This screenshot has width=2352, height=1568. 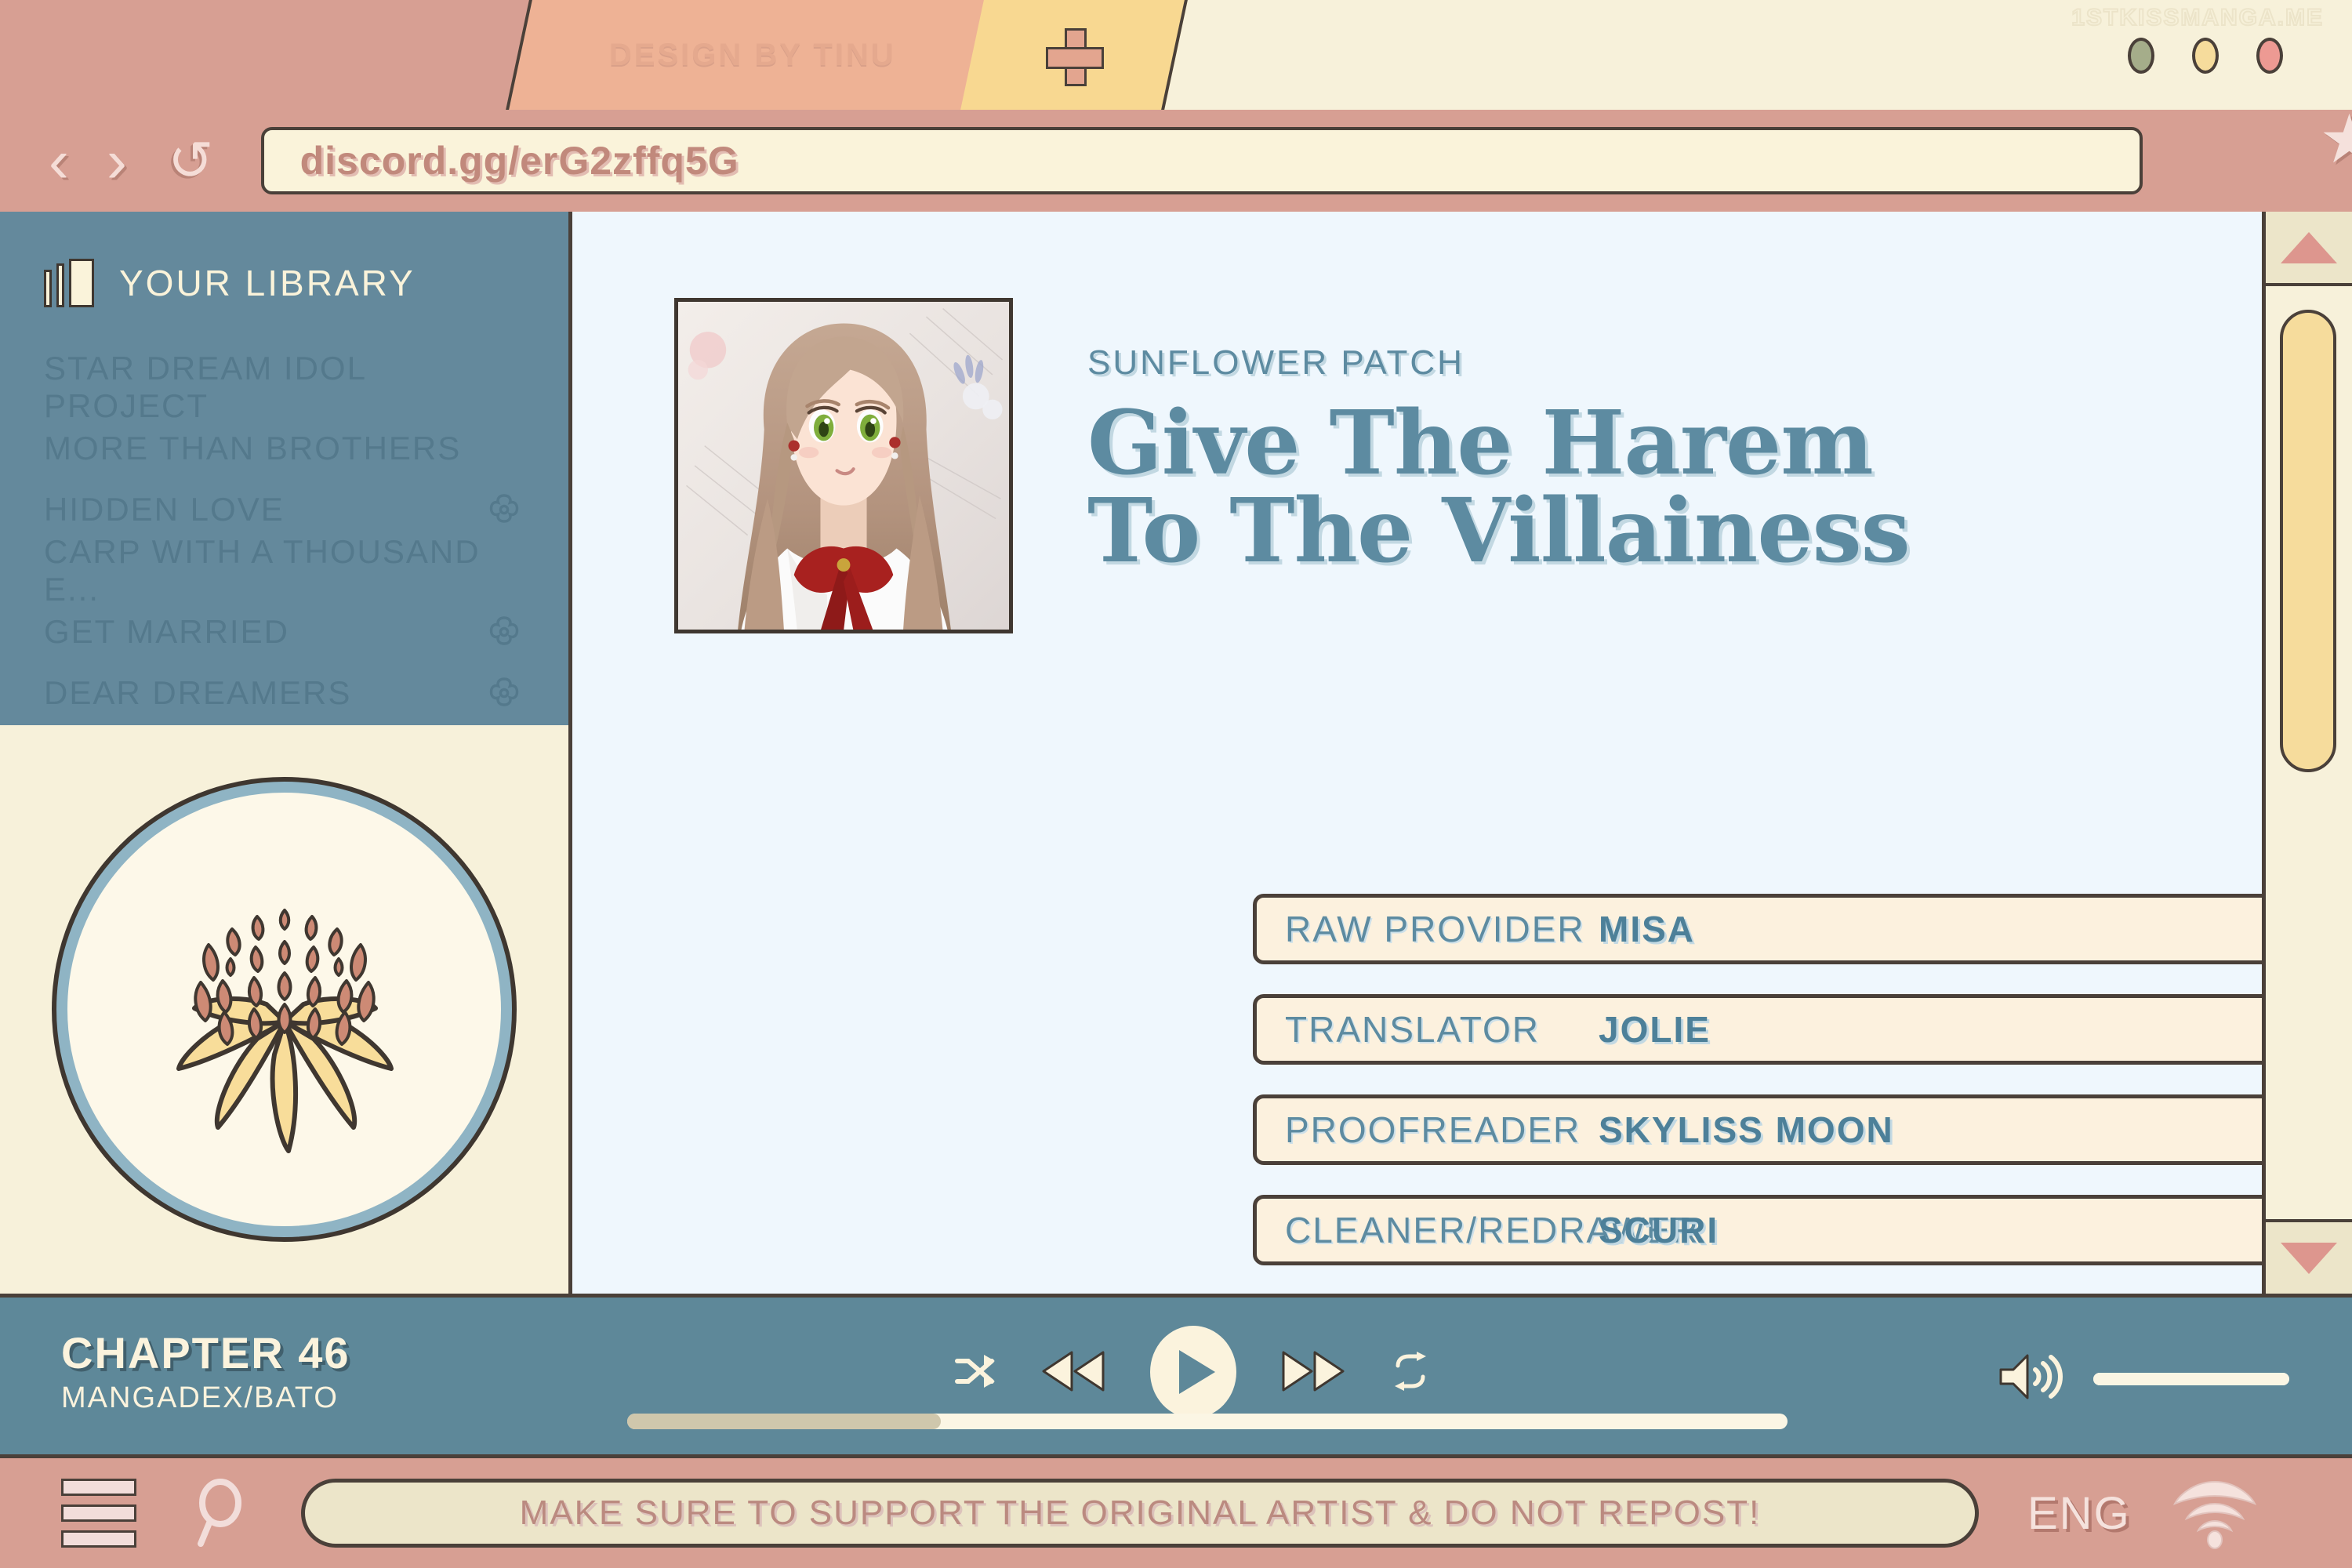 I want to click on list-item-label: GET MARRIED, so click(x=166, y=631).